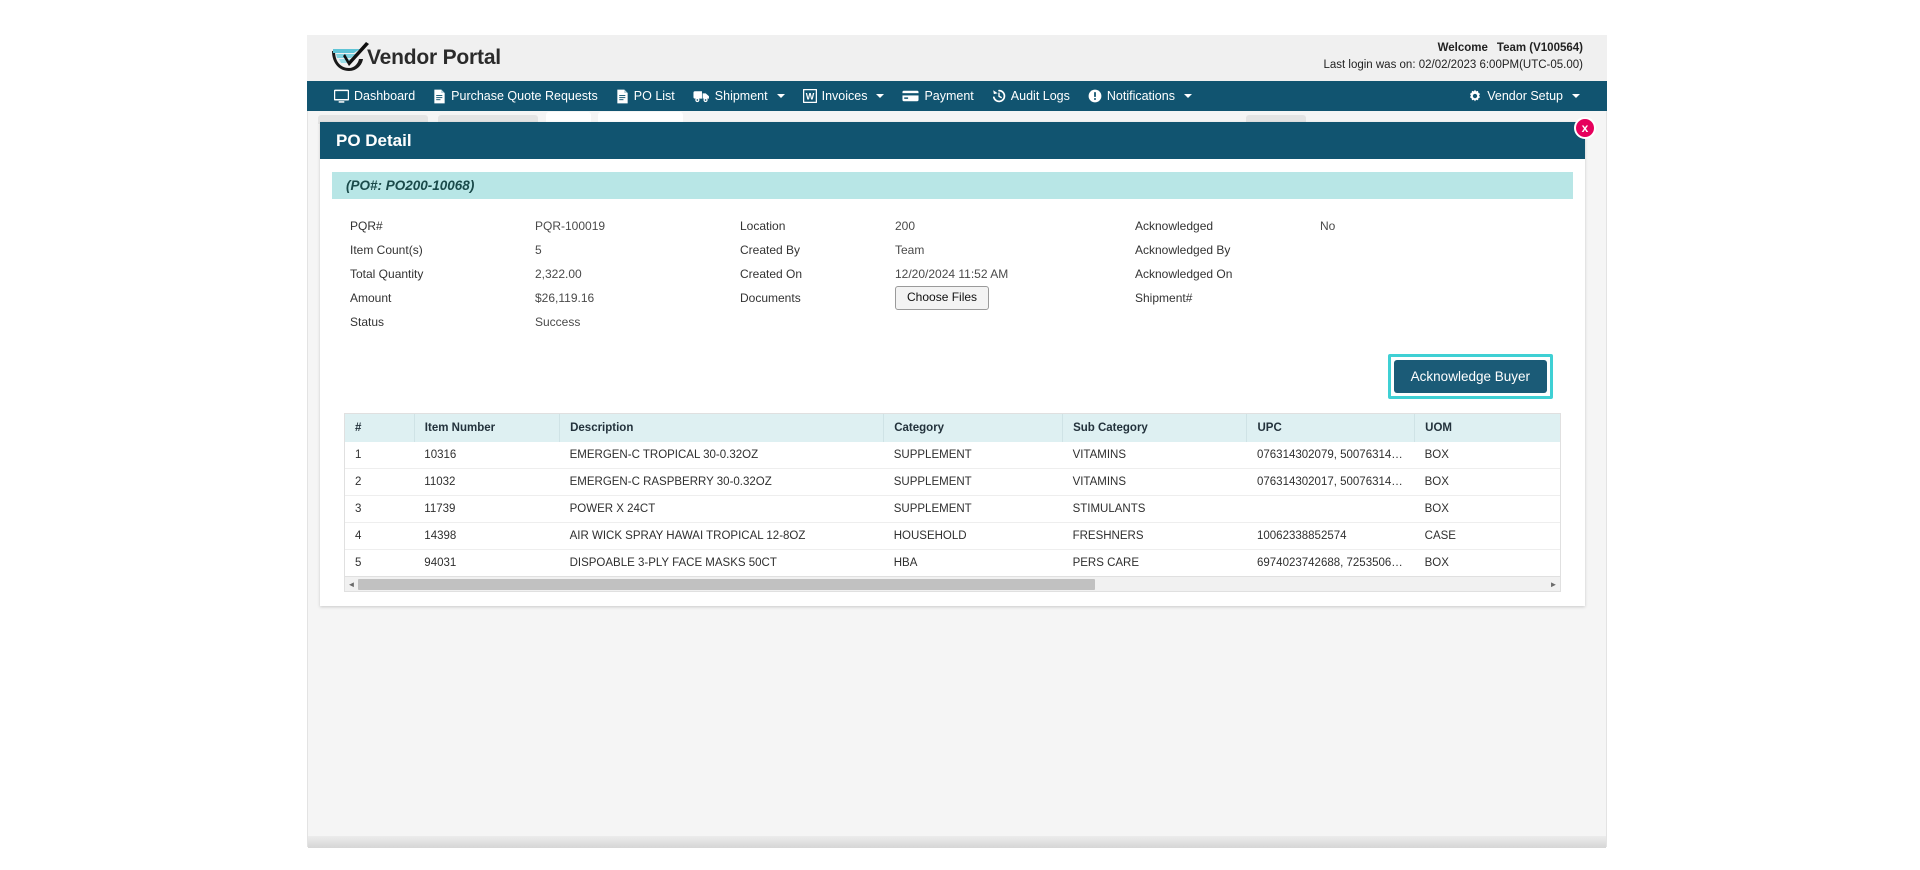  What do you see at coordinates (721, 455) in the screenshot?
I see `cell-description: EMERGEN-C TROPICAL 30-0.32OZ` at bounding box center [721, 455].